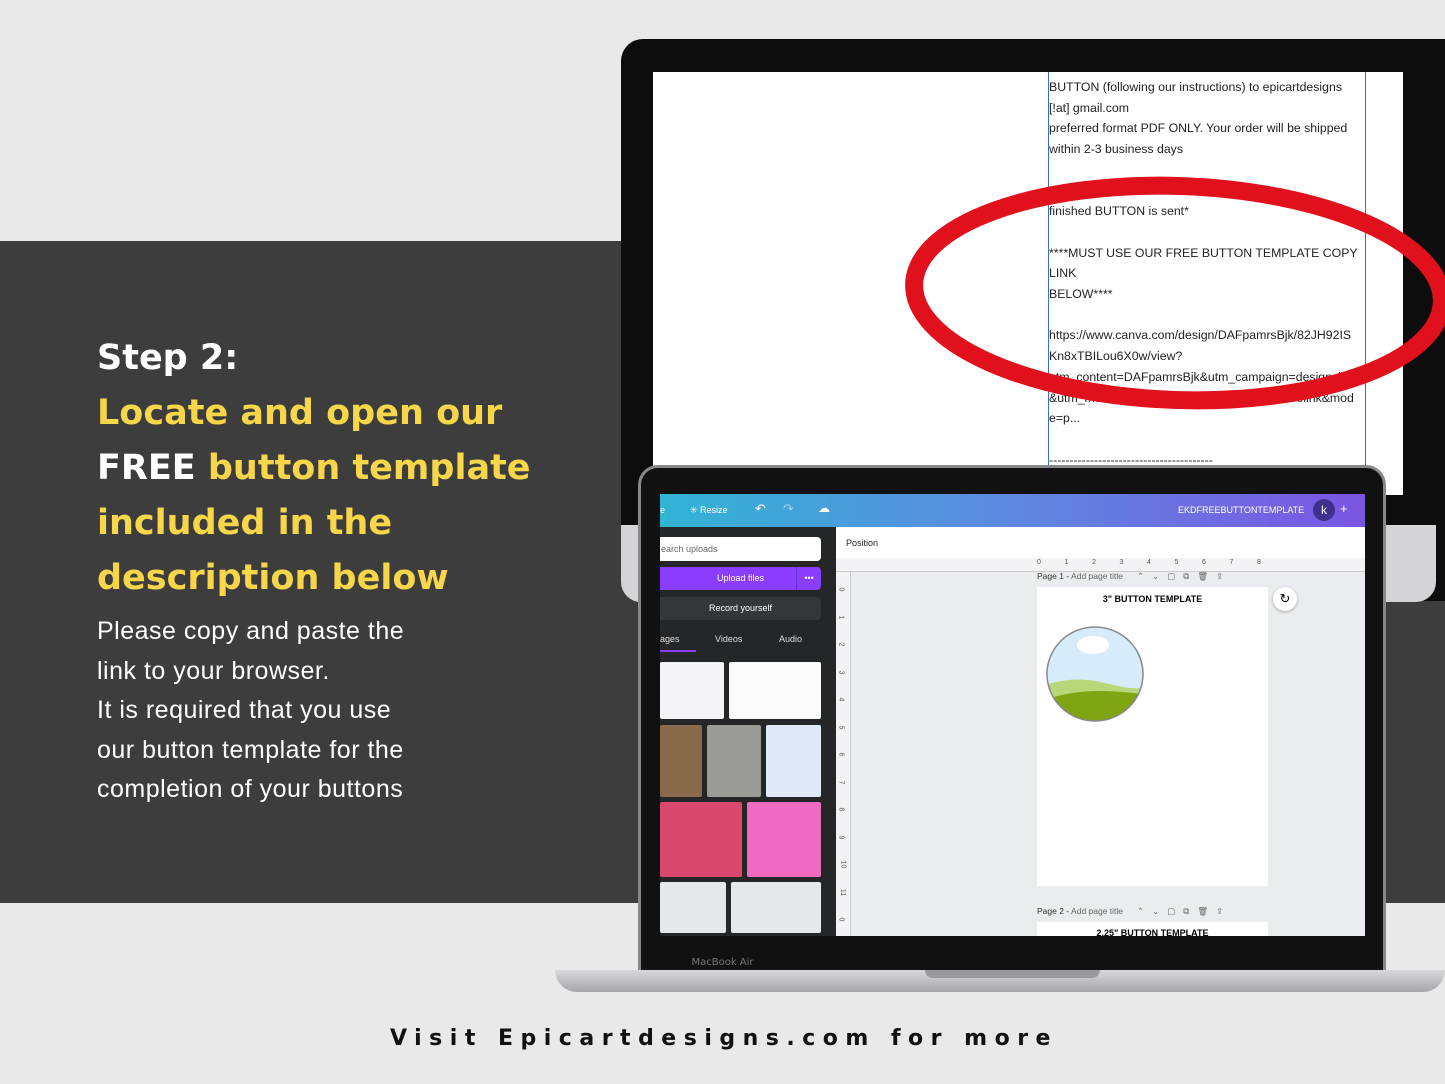 This screenshot has height=1084, width=1445. Describe the element at coordinates (1241, 510) in the screenshot. I see `design-title: EKDFREEBUTTONTEMPLATE` at that location.